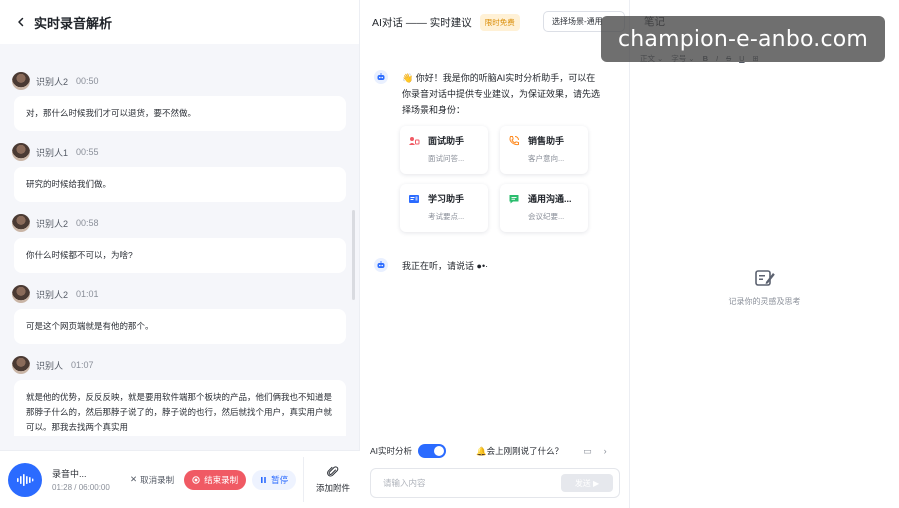 This screenshot has width=899, height=508. Describe the element at coordinates (332, 488) in the screenshot. I see `add-attachment-label: 添加附件` at that location.